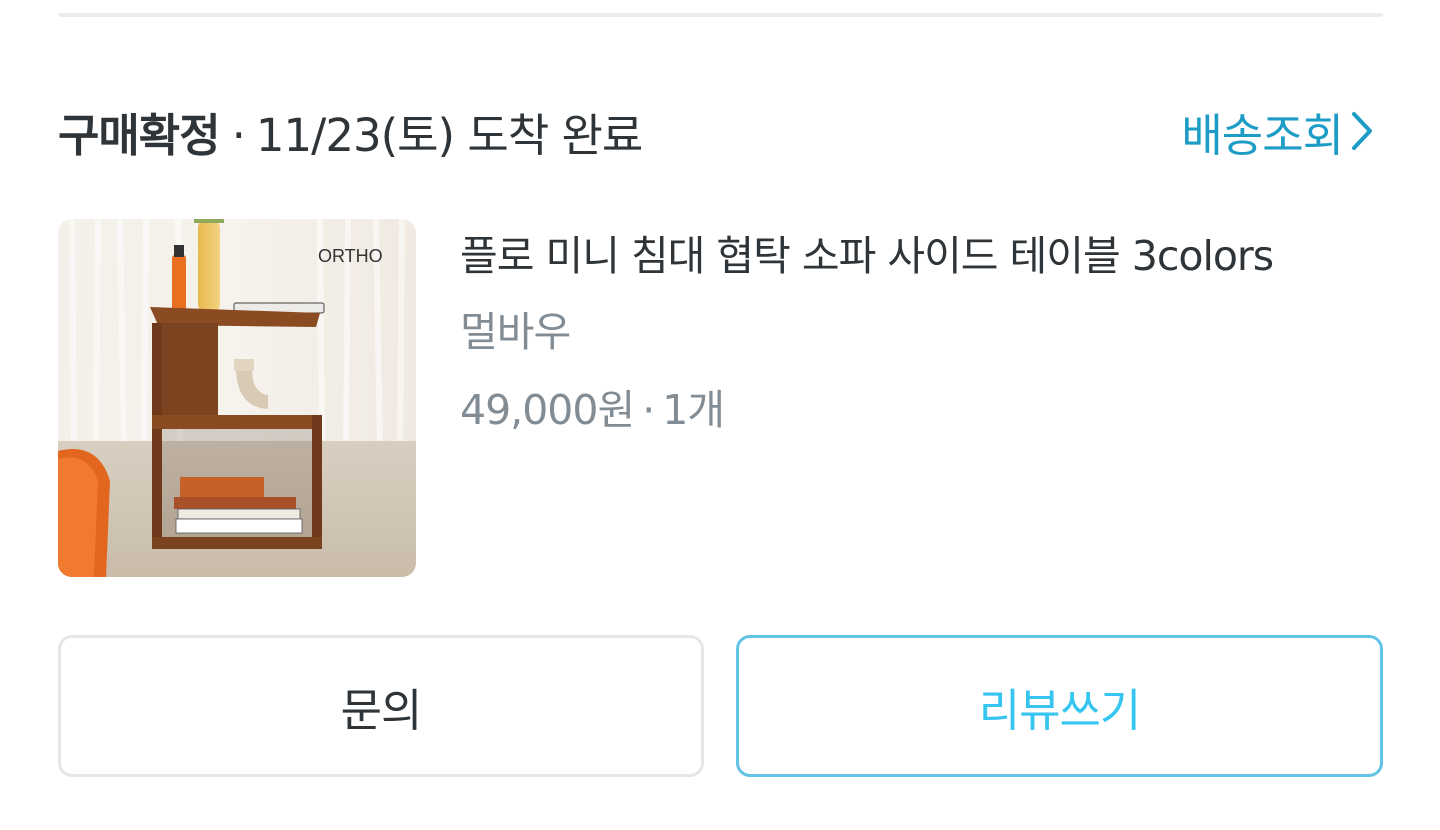 This screenshot has height=830, width=1440. What do you see at coordinates (547, 410) in the screenshot?
I see `product-price: 49,000원` at bounding box center [547, 410].